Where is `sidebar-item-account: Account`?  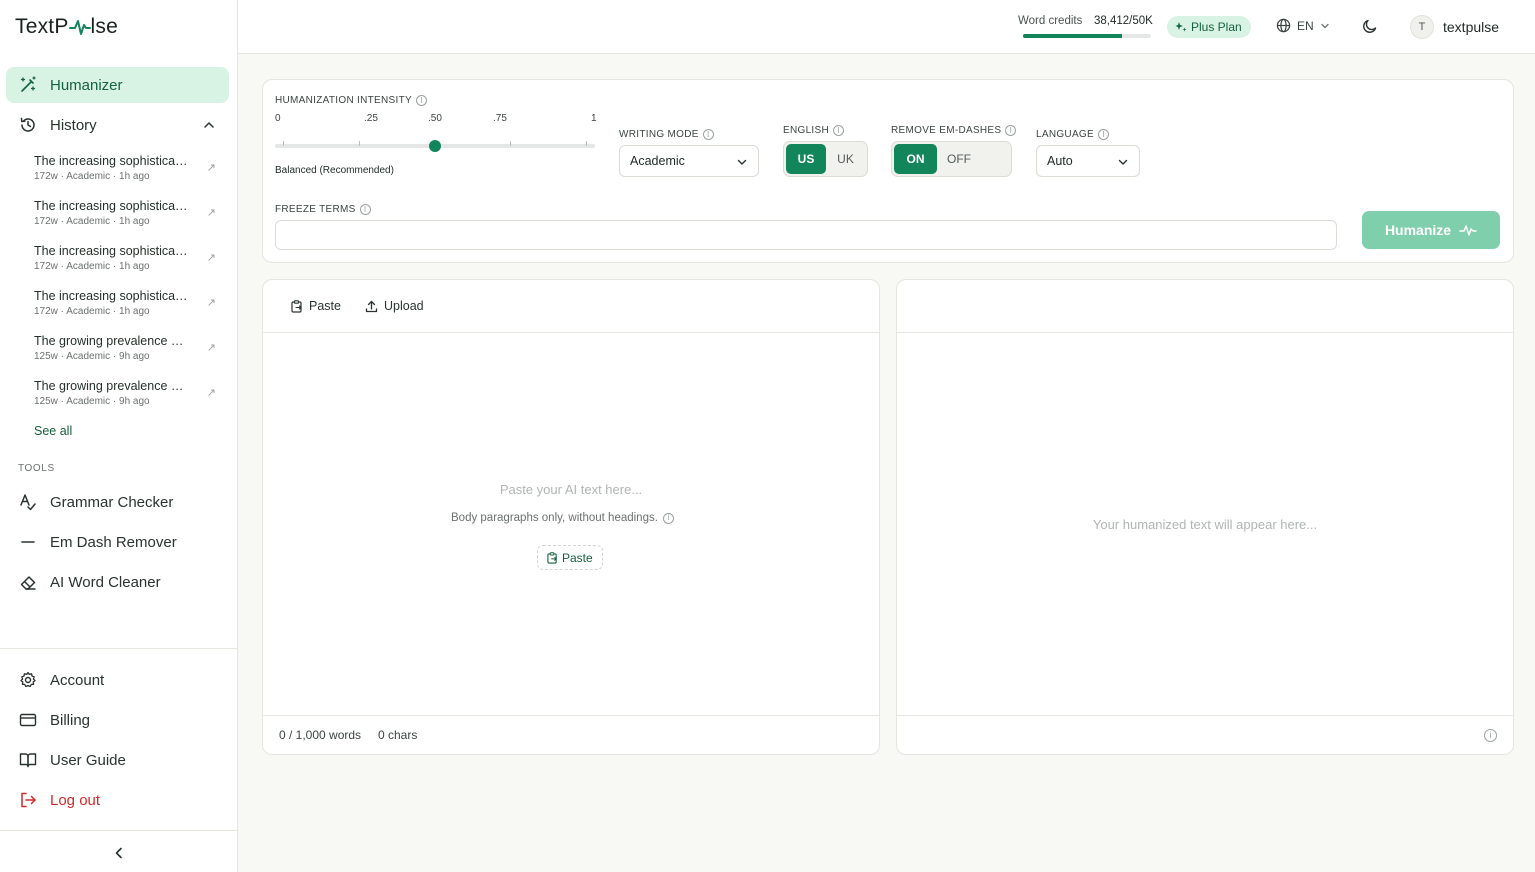
sidebar-item-account: Account is located at coordinates (117, 680).